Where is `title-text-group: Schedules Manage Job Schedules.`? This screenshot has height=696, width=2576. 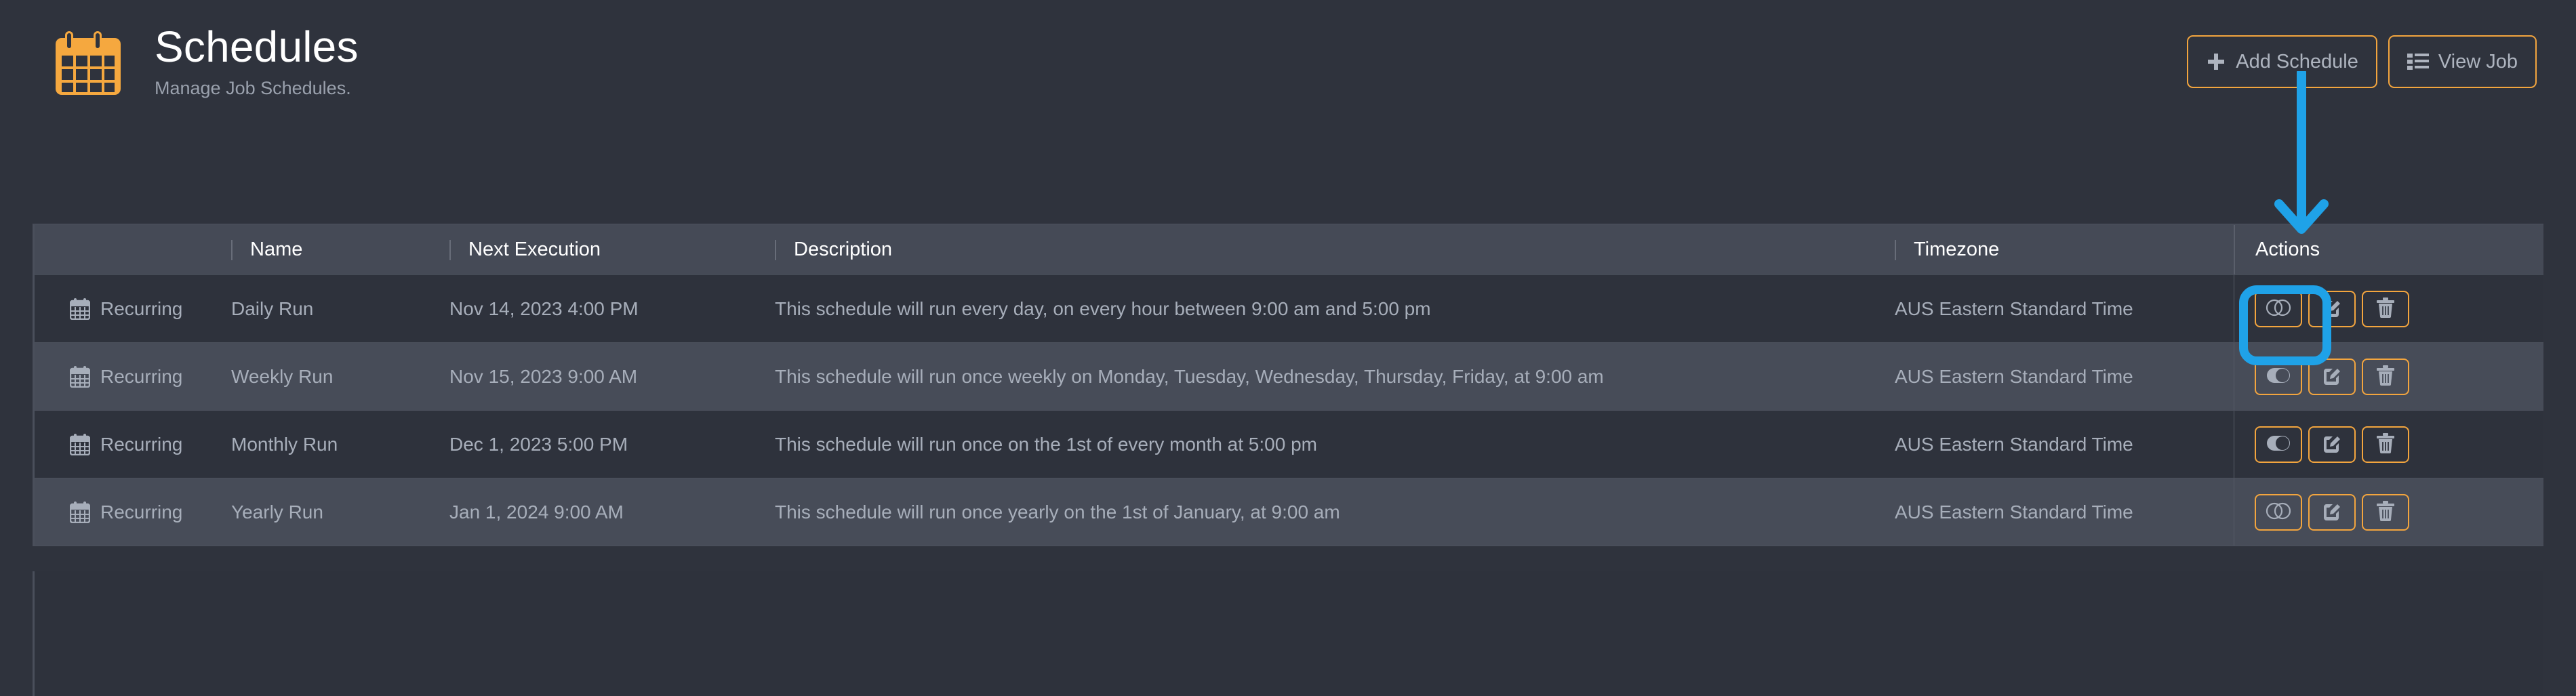
title-text-group: Schedules Manage Job Schedules. is located at coordinates (257, 59).